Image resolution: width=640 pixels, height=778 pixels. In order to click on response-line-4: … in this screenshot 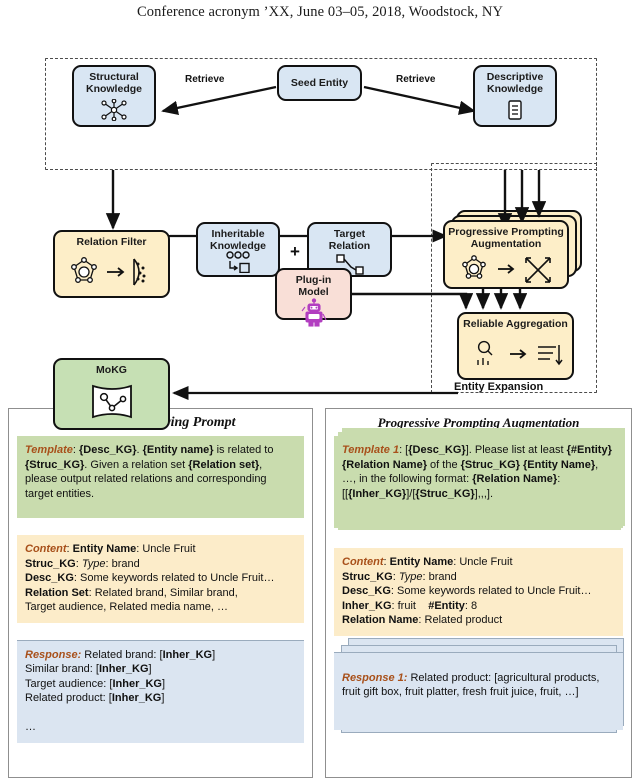, I will do `click(30, 727)`.